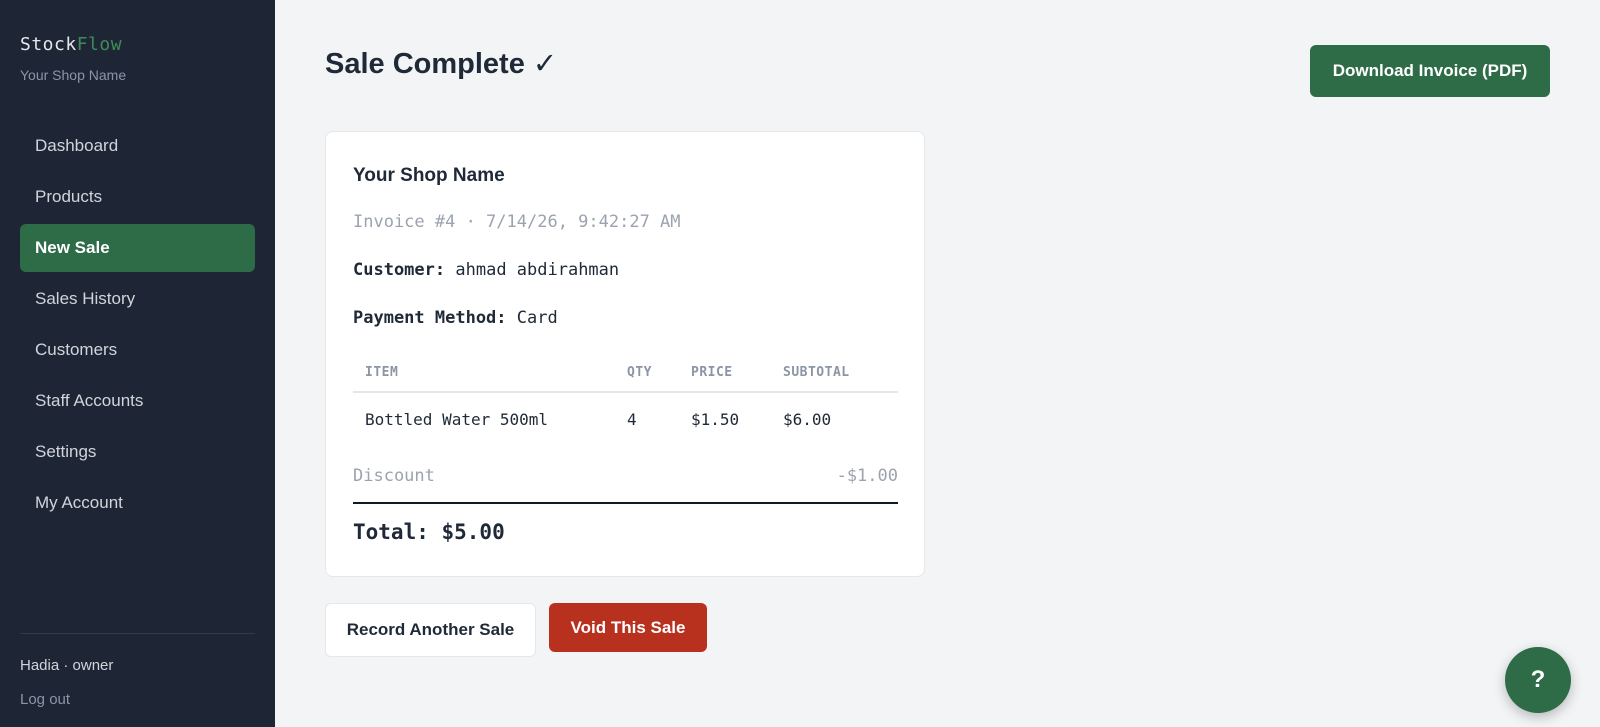 This screenshot has height=727, width=1600. I want to click on page-title: Sale Complete ✓, so click(441, 64).